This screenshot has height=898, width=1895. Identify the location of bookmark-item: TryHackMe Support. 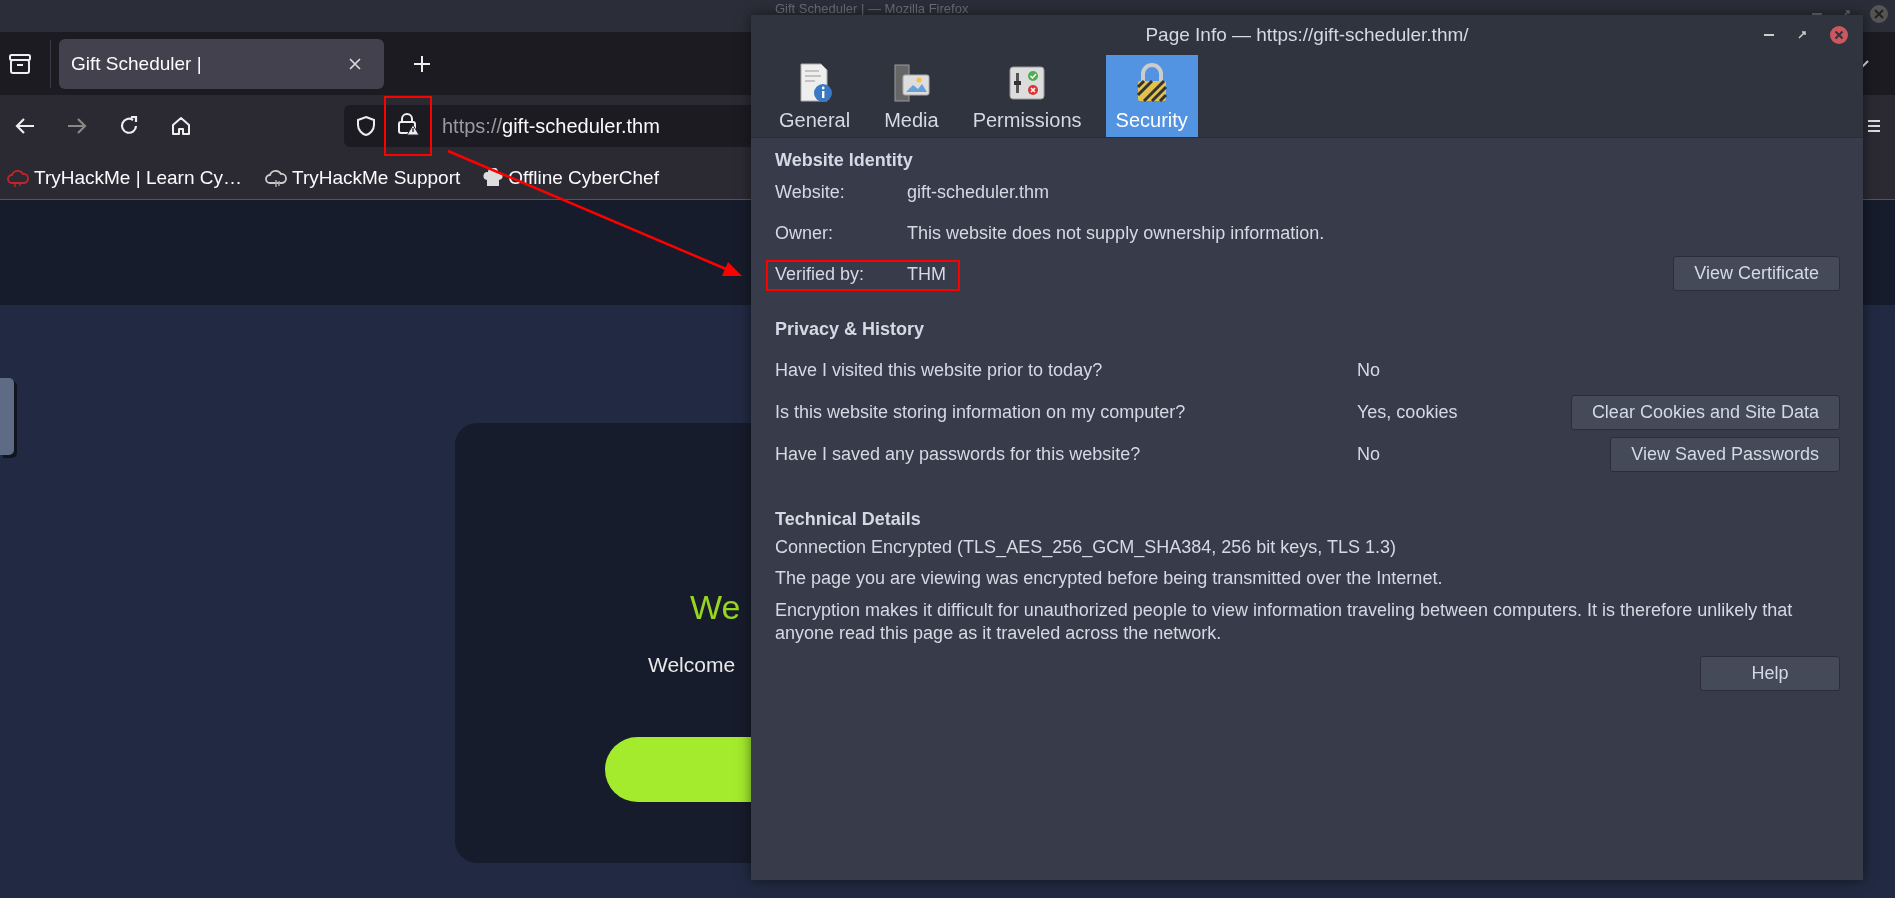
(362, 178).